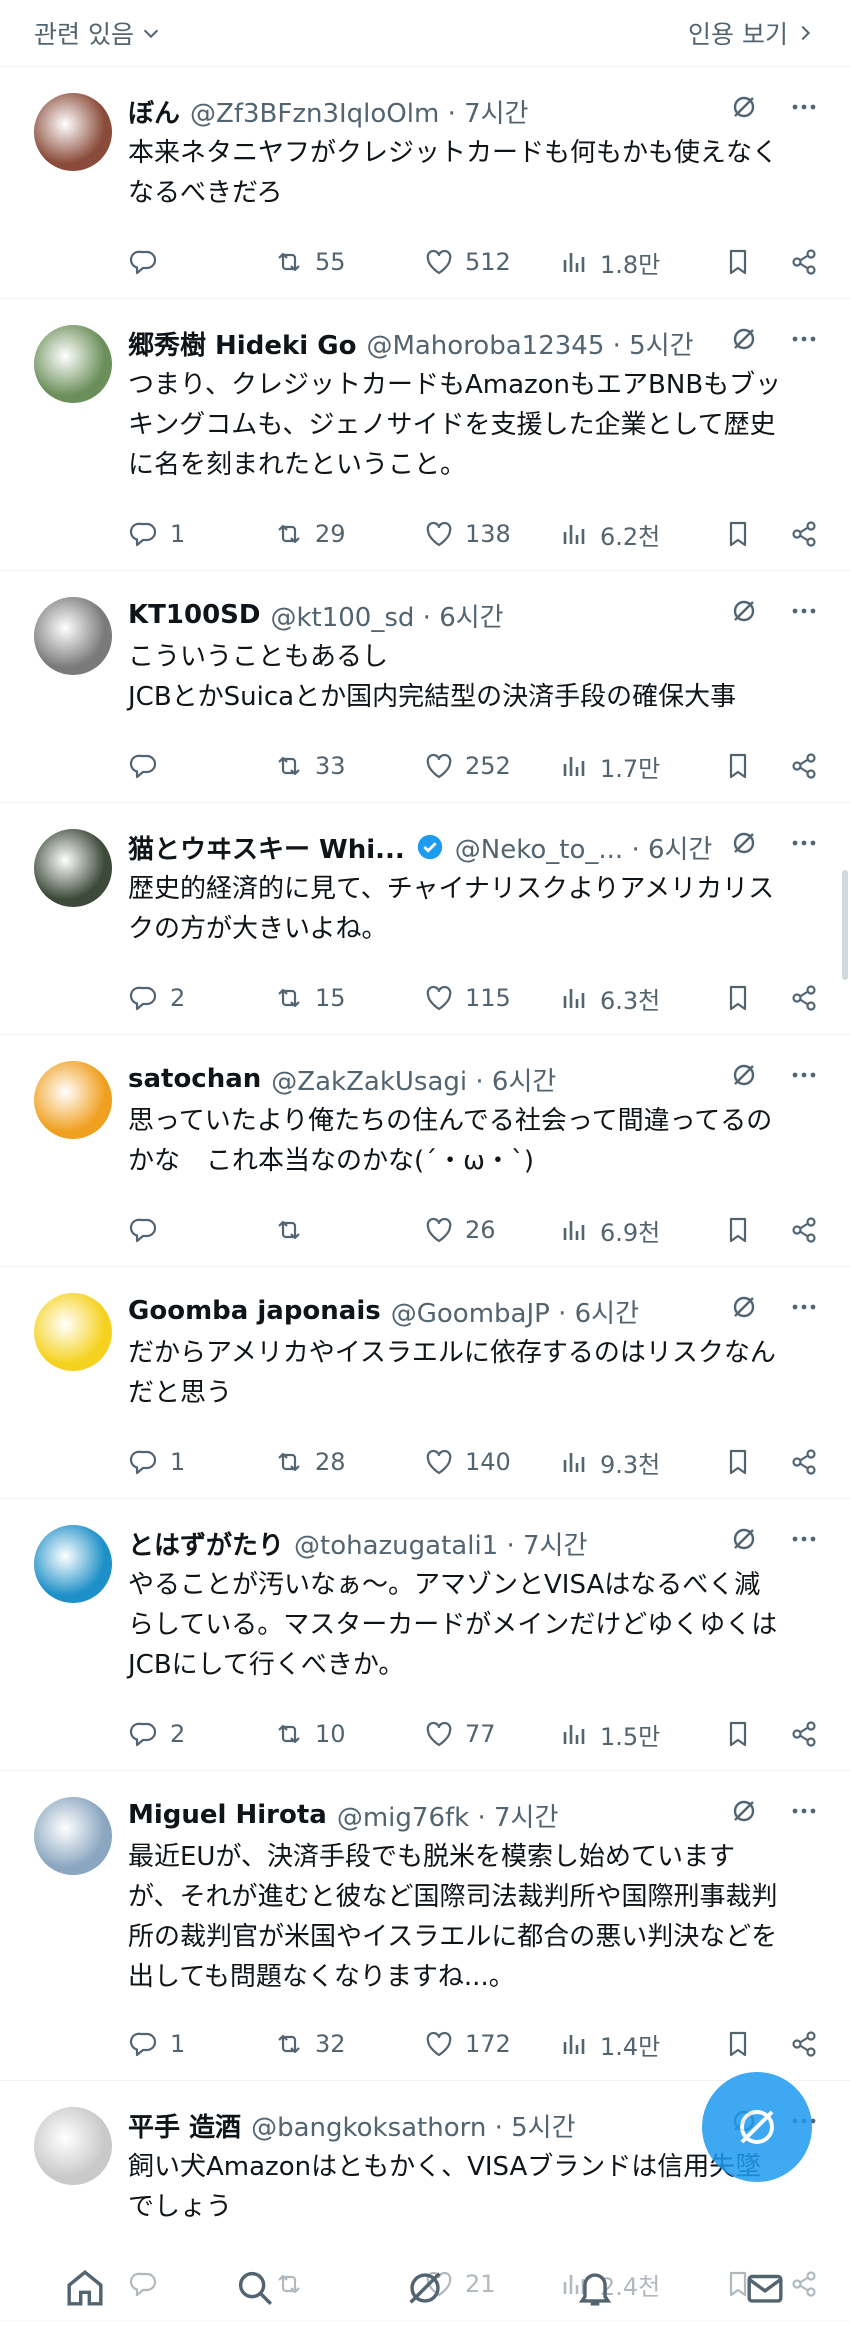  What do you see at coordinates (413, 2125) in the screenshot?
I see `author-handle: @bangkoksathorn · 5시간` at bounding box center [413, 2125].